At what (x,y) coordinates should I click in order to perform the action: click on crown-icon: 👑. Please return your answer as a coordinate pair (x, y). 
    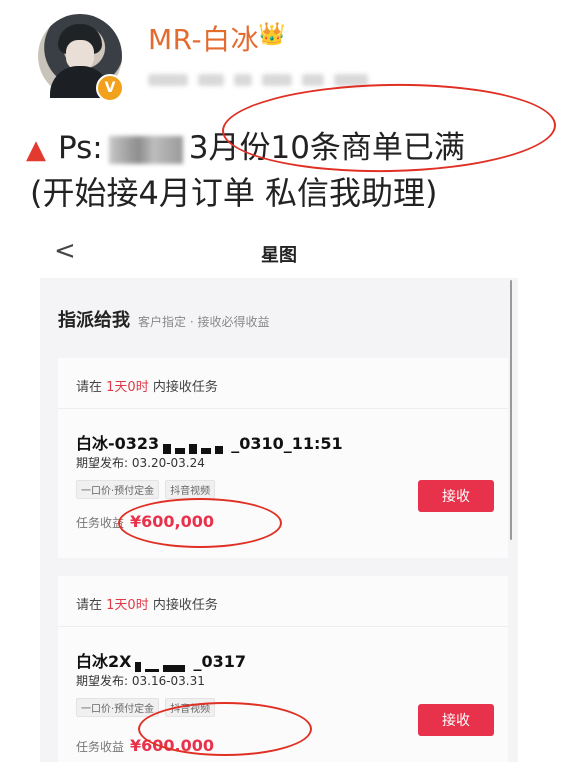
    Looking at the image, I should click on (272, 34).